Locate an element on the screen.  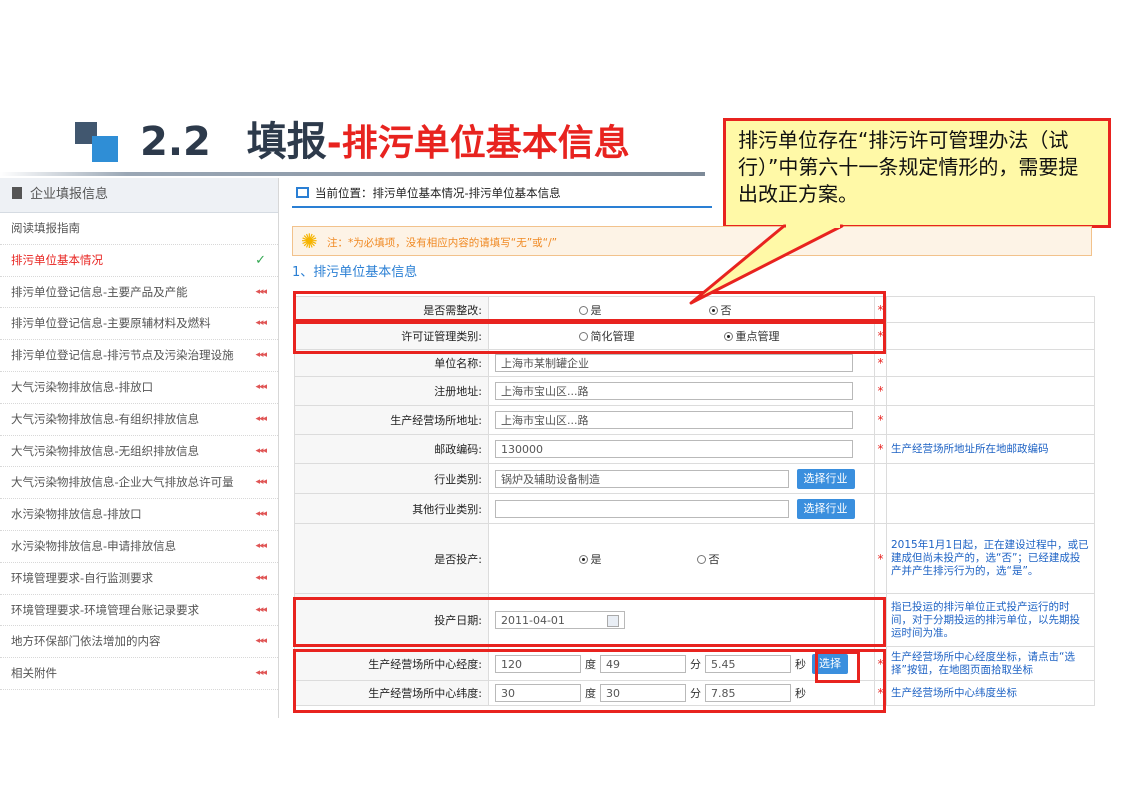
sidebar-item-attachments: 相关附件 ◂◂◂ is located at coordinates (139, 674).